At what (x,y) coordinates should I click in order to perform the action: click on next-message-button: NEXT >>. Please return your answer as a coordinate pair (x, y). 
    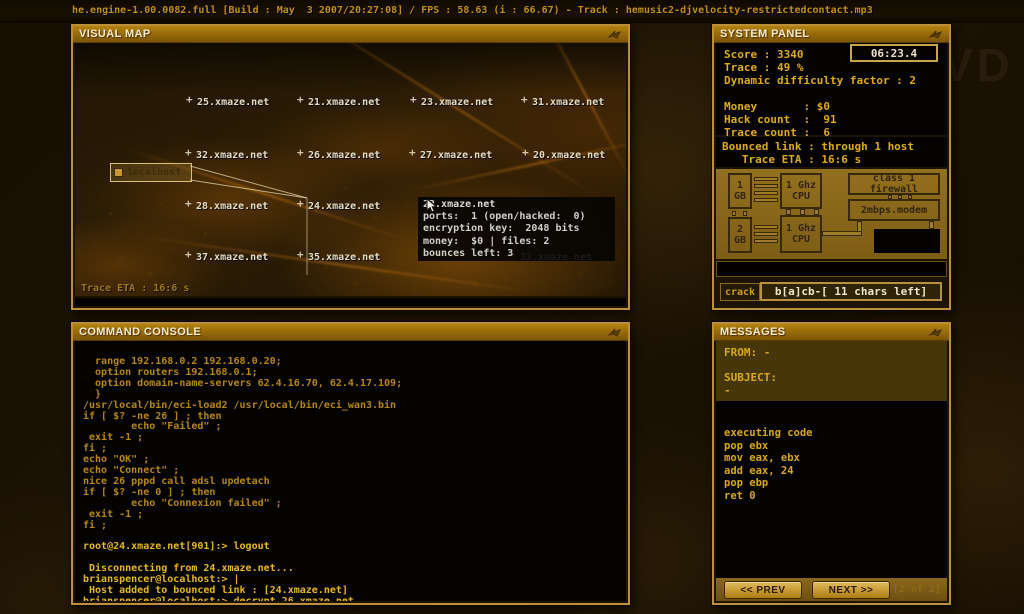
    Looking at the image, I should click on (851, 590).